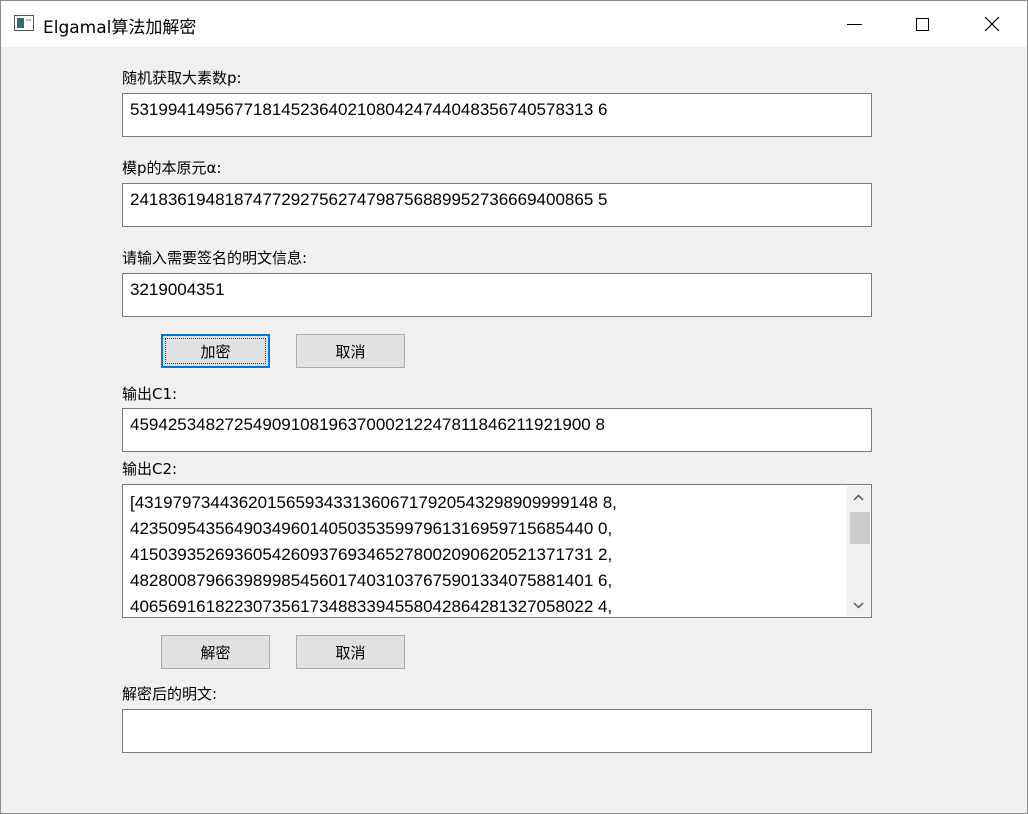  Describe the element at coordinates (860, 528) in the screenshot. I see `scroll-thumb` at that location.